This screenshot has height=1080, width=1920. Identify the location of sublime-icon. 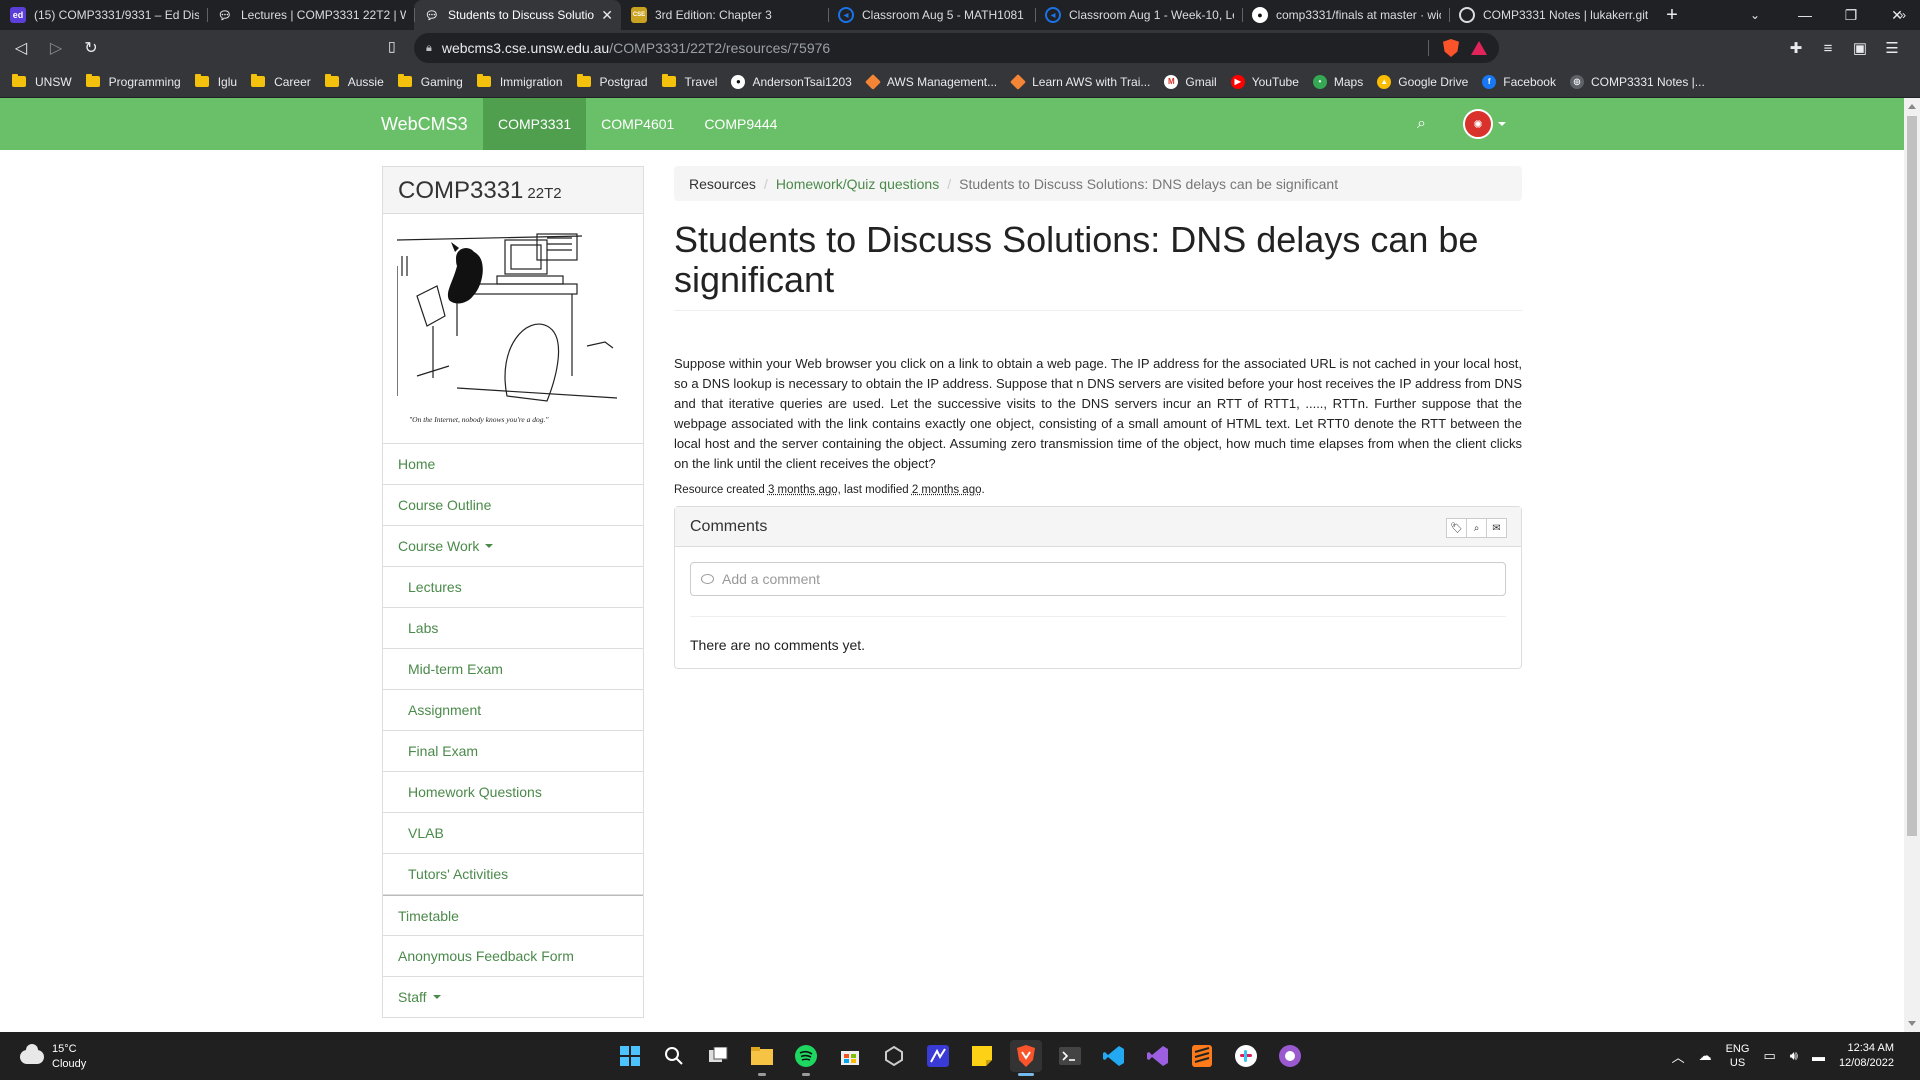
(1202, 1056).